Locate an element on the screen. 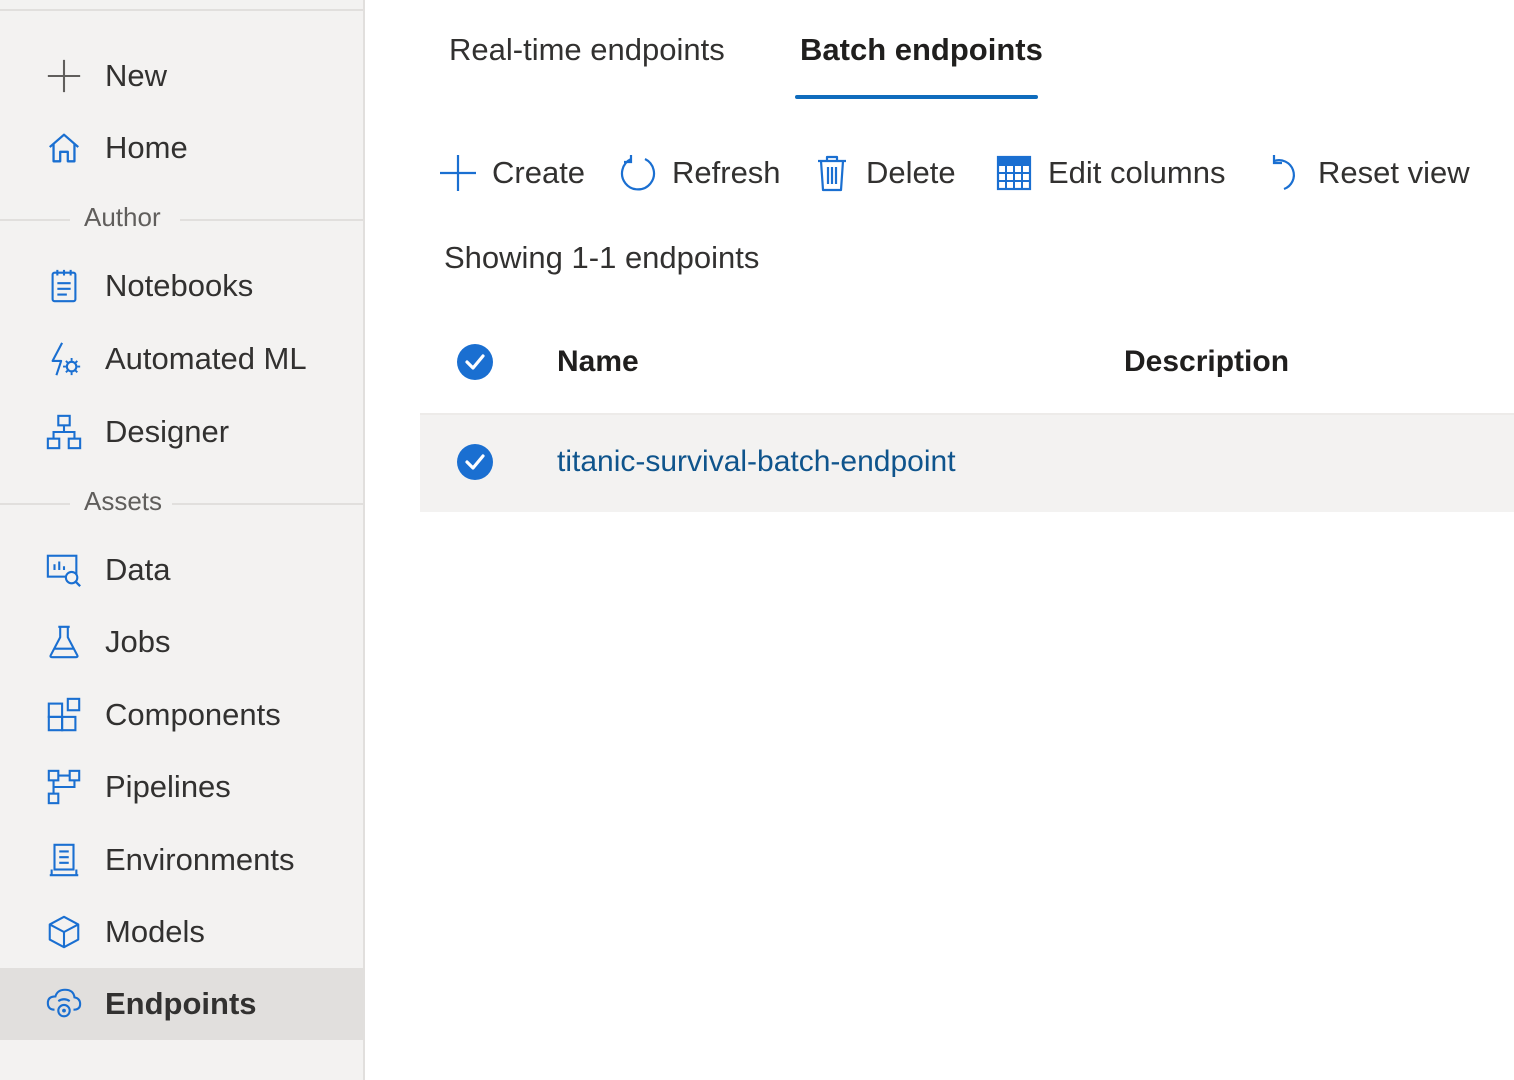 The image size is (1514, 1080). sidebar-item-label: Pipelines is located at coordinates (168, 786).